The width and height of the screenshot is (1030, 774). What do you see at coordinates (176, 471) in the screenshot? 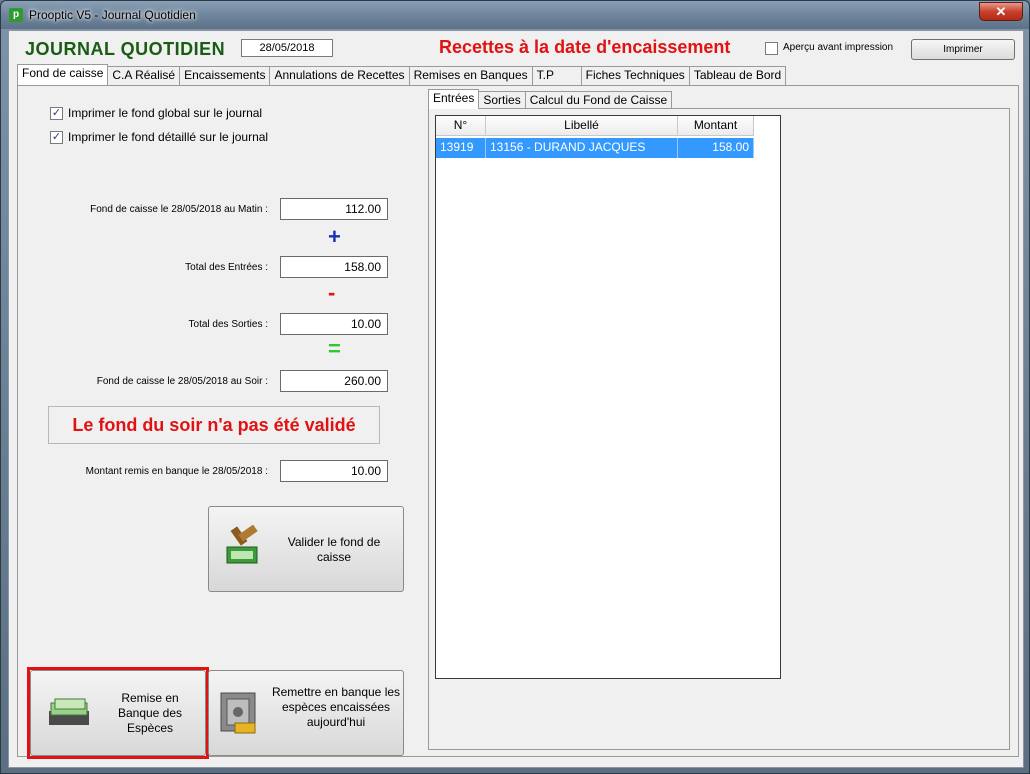
I see `montant-remis-label: Montant remis en banque le 28/05/2018 :` at bounding box center [176, 471].